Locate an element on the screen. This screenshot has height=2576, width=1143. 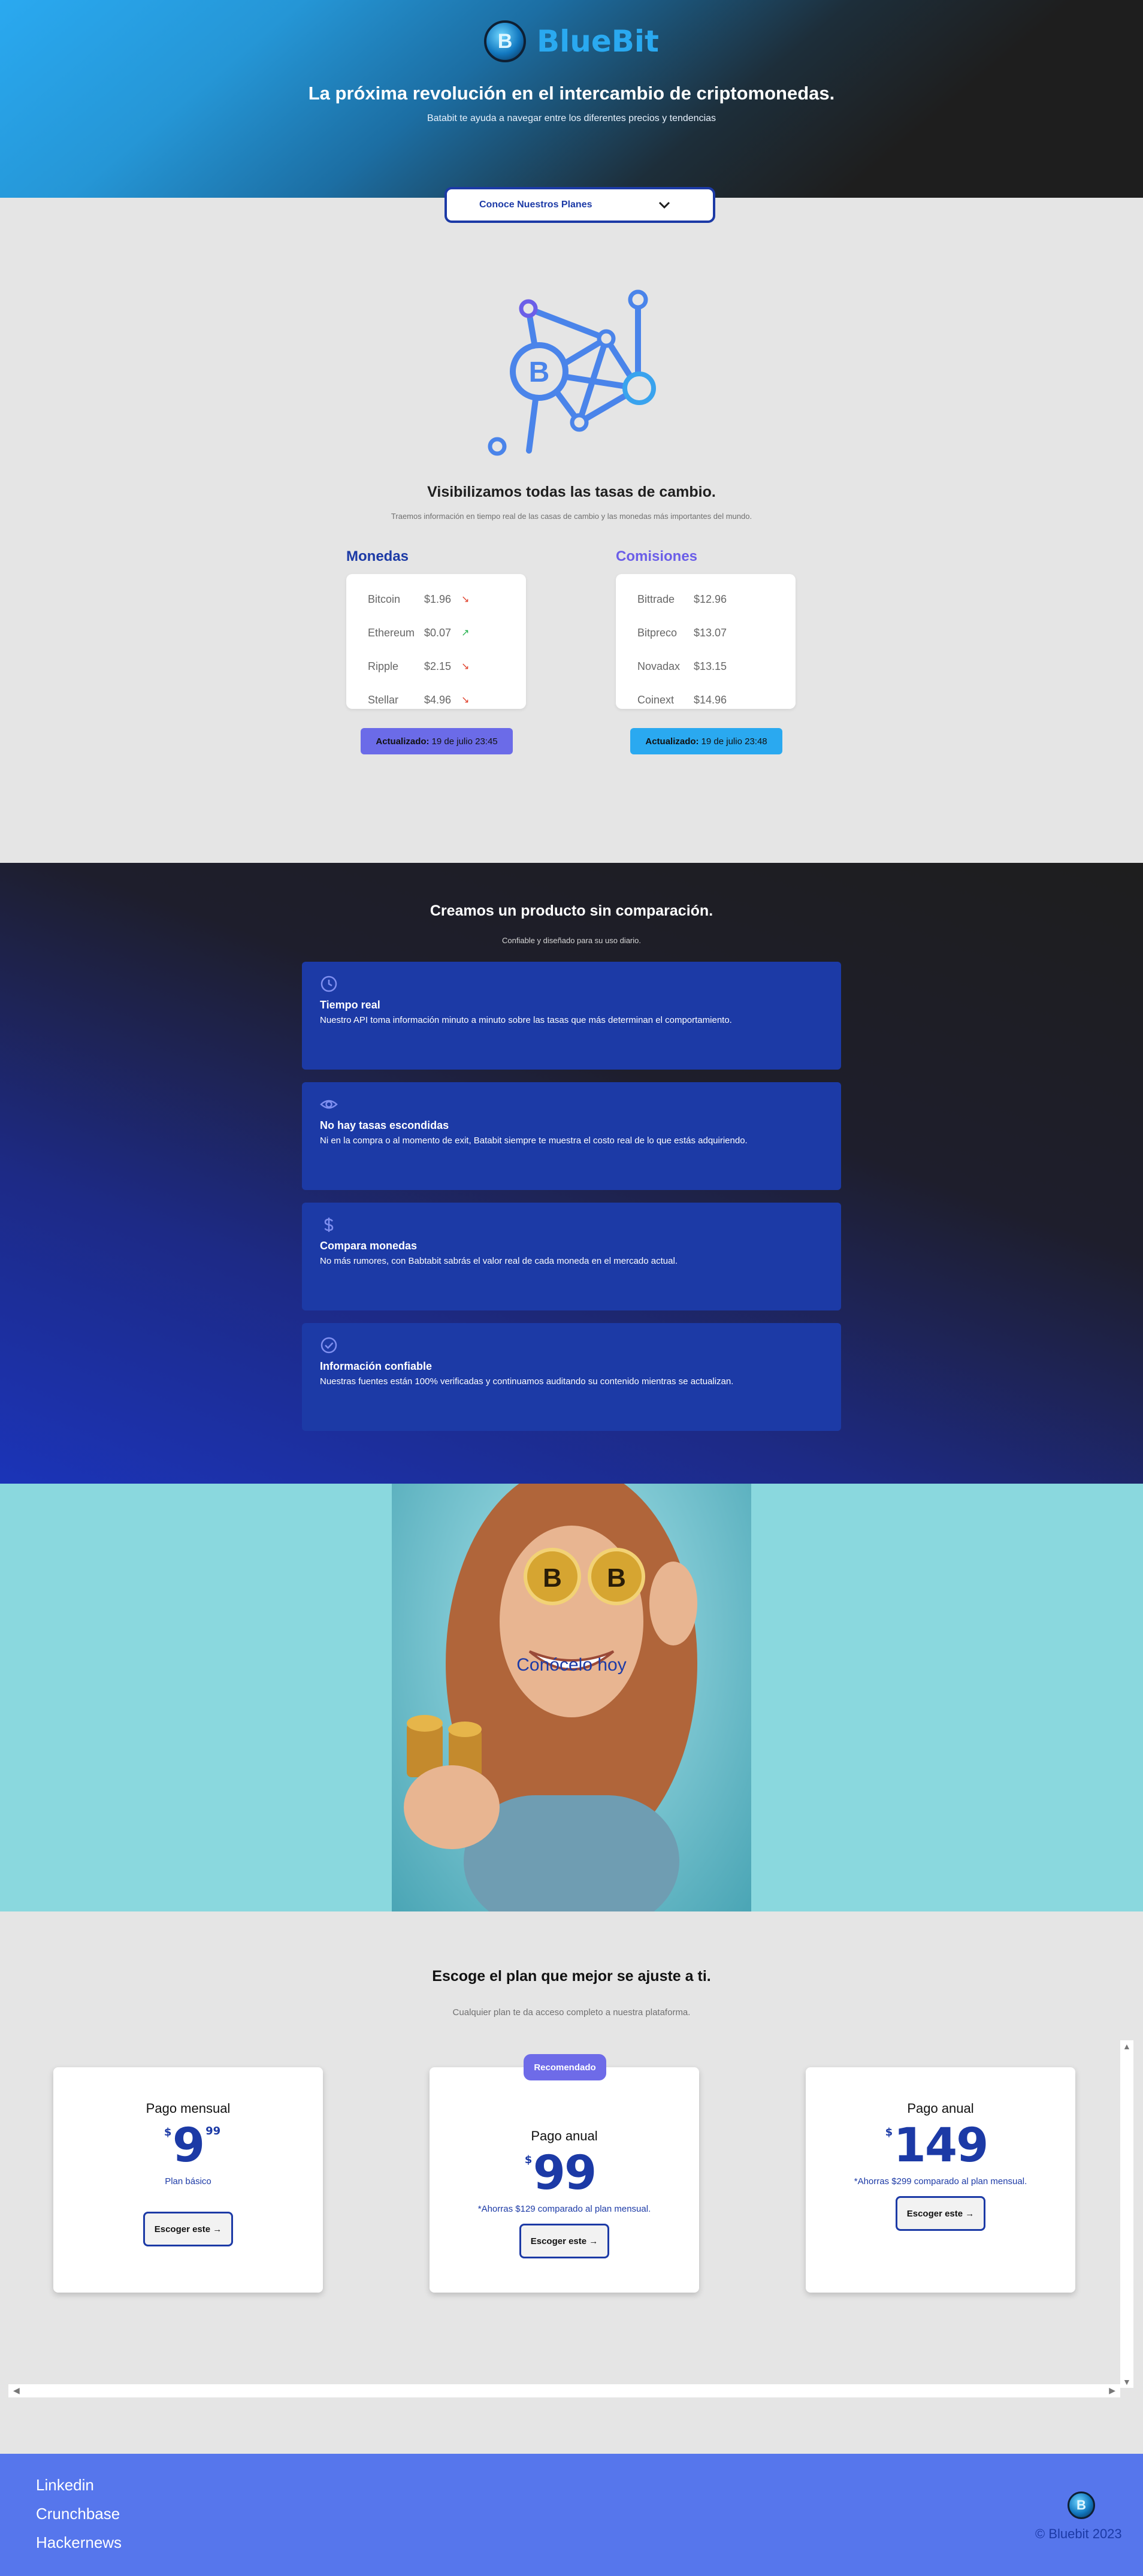
currency-name: Ripple is located at coordinates (383, 666).